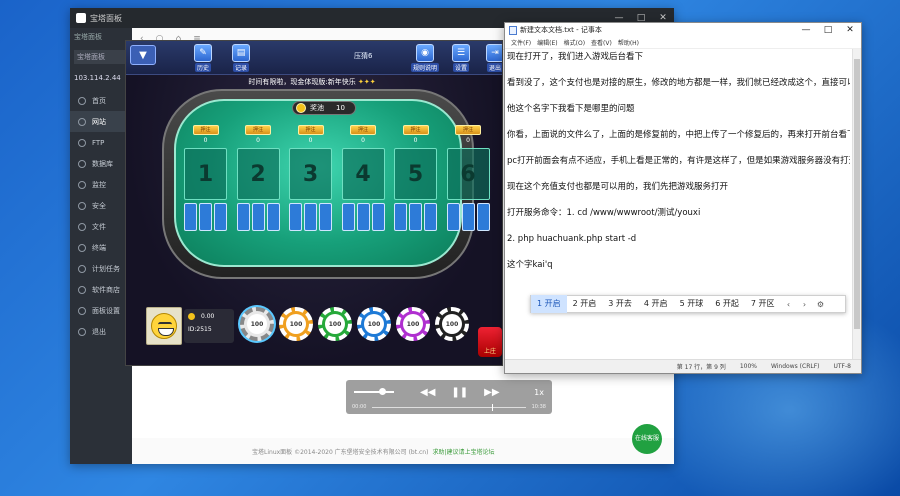 The width and height of the screenshot is (900, 496). Describe the element at coordinates (618, 187) in the screenshot. I see `text-line: 现在这个充值支付也都是可以用的，我们先把游戏服务打开` at that location.